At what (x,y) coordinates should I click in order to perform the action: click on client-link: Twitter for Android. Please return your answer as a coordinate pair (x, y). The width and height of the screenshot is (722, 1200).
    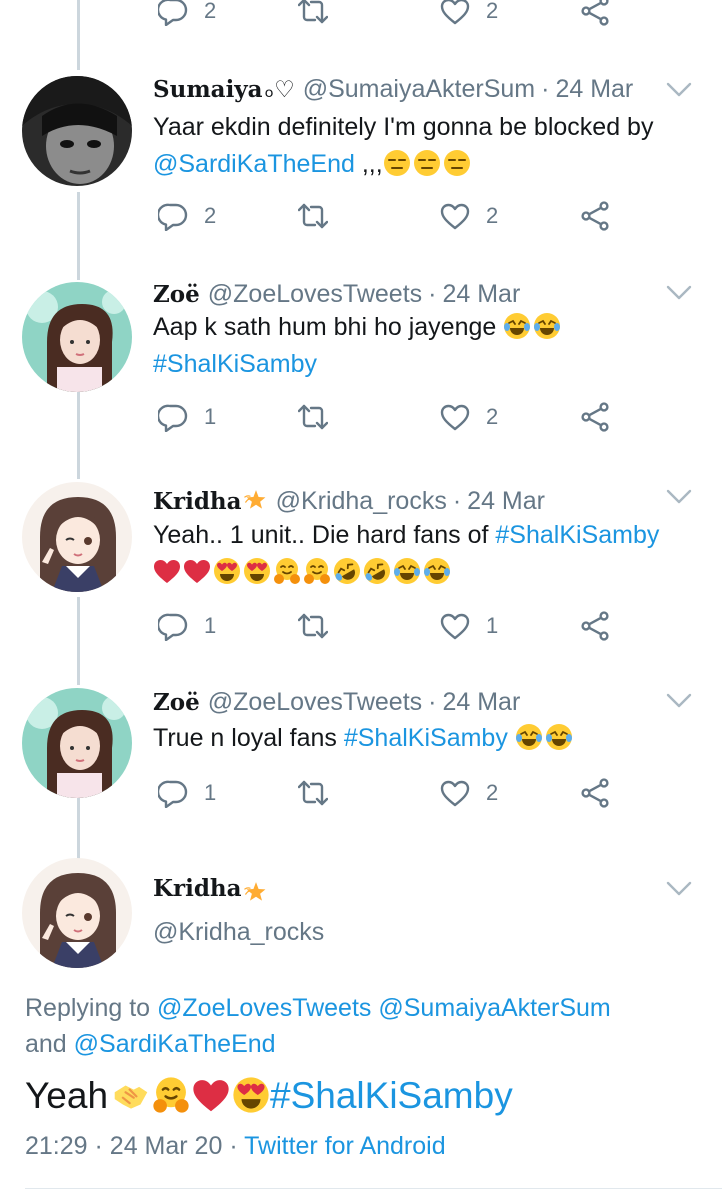
    Looking at the image, I should click on (344, 1146).